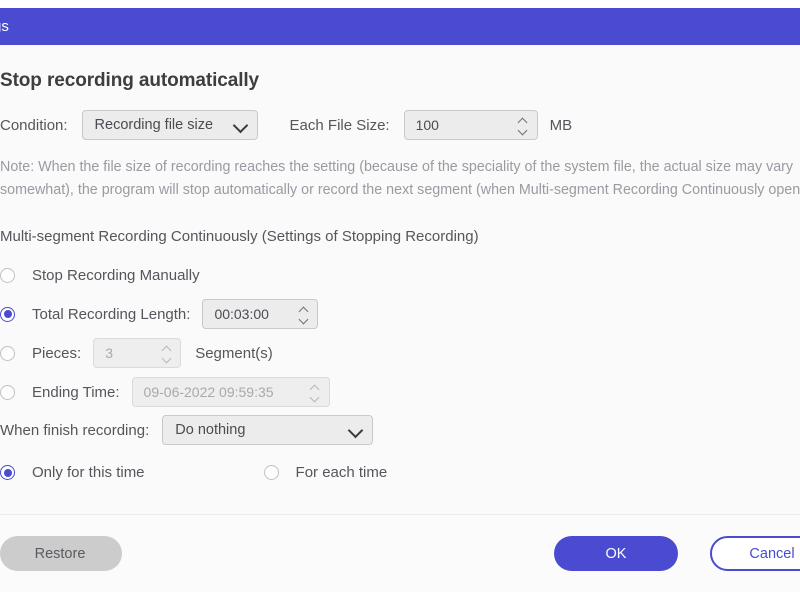 This screenshot has height=600, width=800. What do you see at coordinates (755, 553) in the screenshot?
I see `cancel-button: Cancel` at bounding box center [755, 553].